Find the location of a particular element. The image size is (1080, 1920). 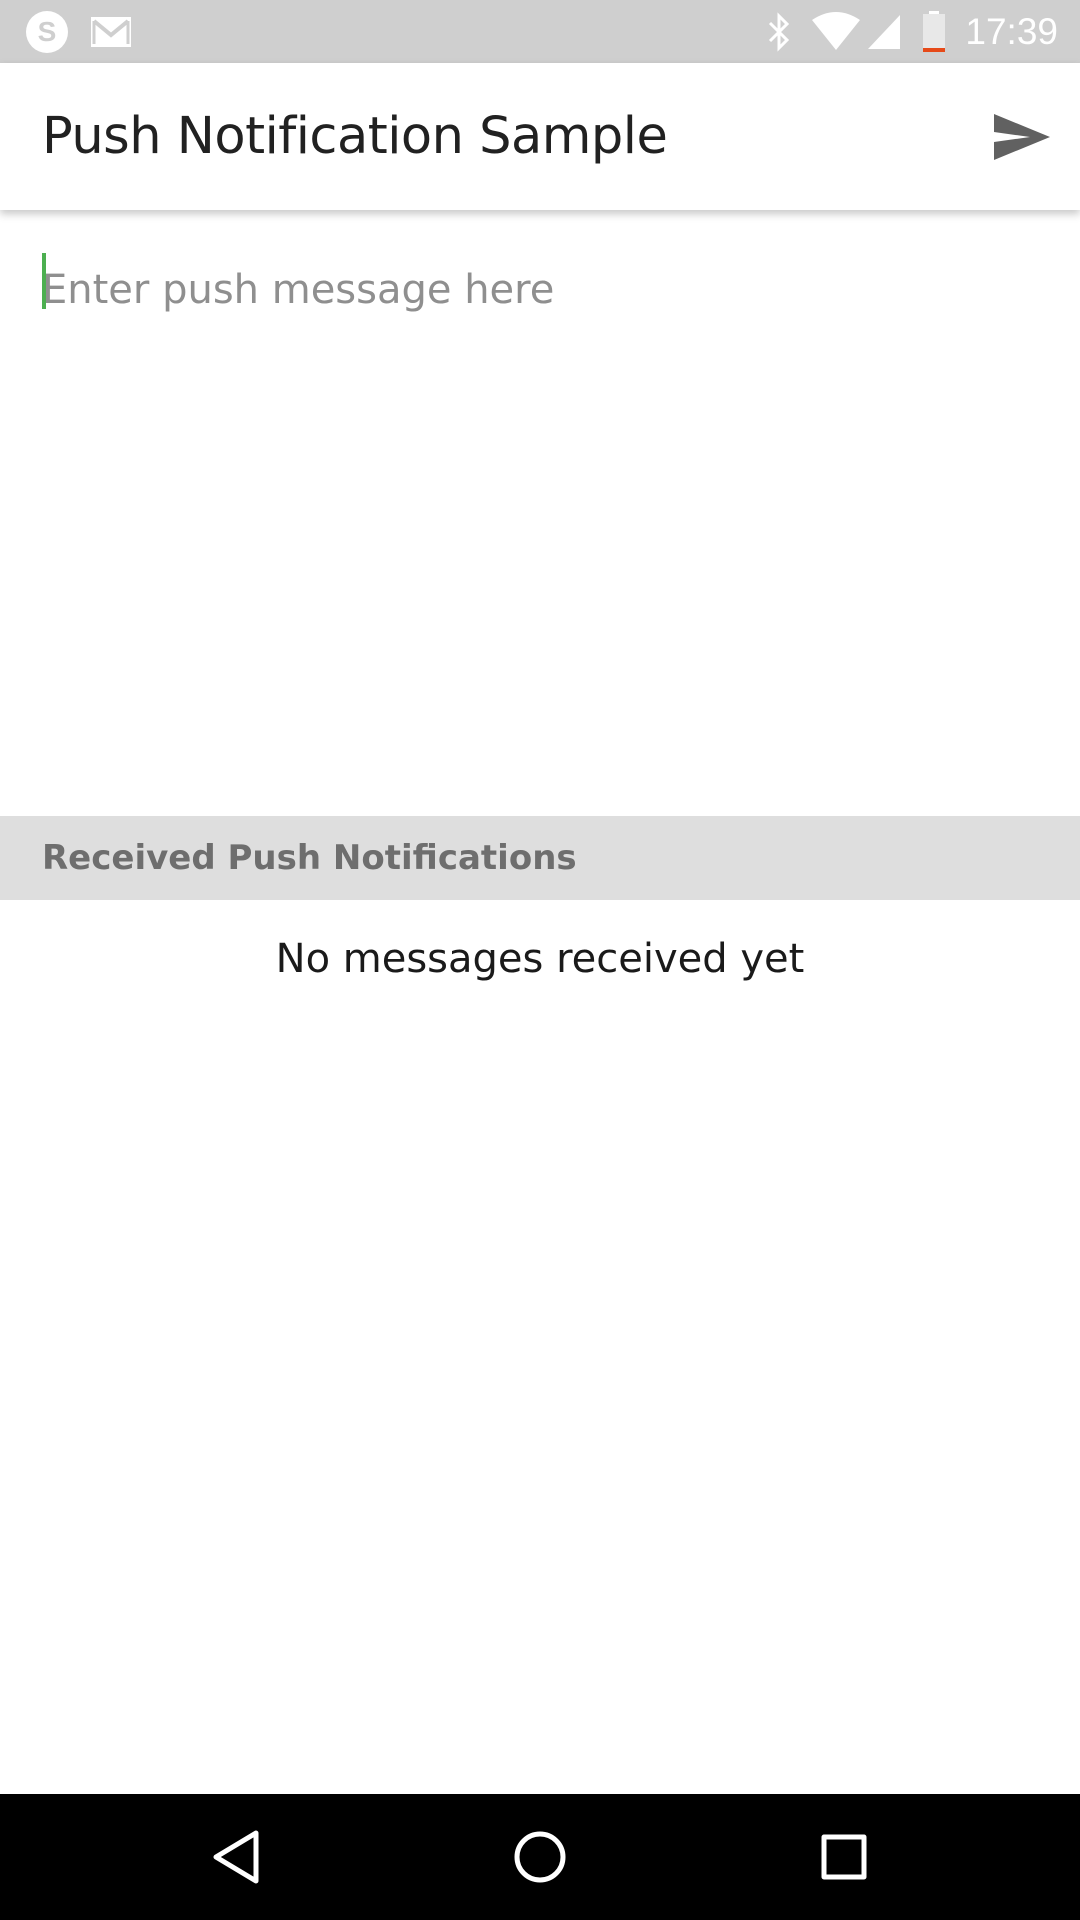

push-message-input is located at coordinates (542, 290).